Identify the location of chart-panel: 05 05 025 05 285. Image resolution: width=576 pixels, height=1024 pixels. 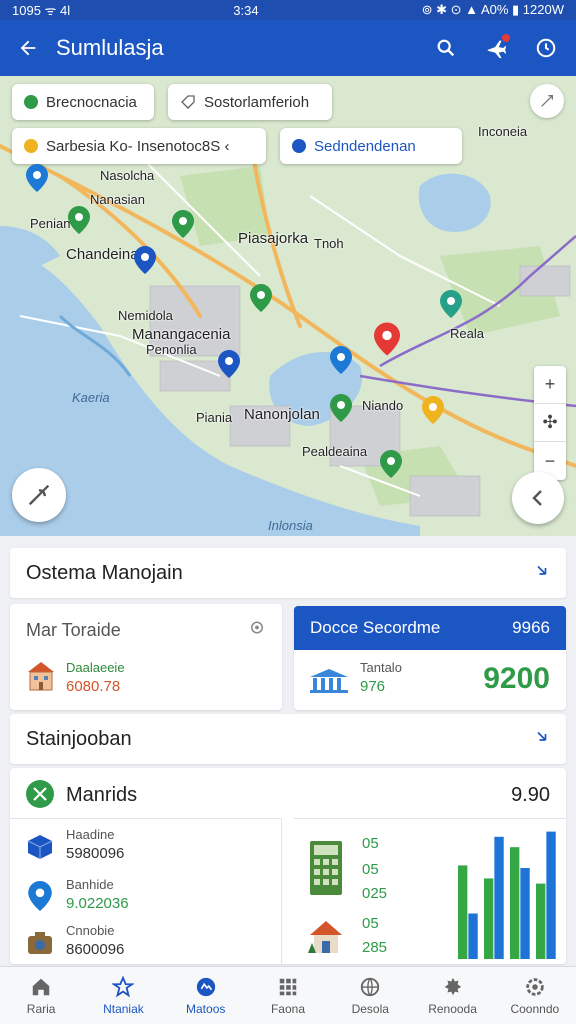
(430, 891).